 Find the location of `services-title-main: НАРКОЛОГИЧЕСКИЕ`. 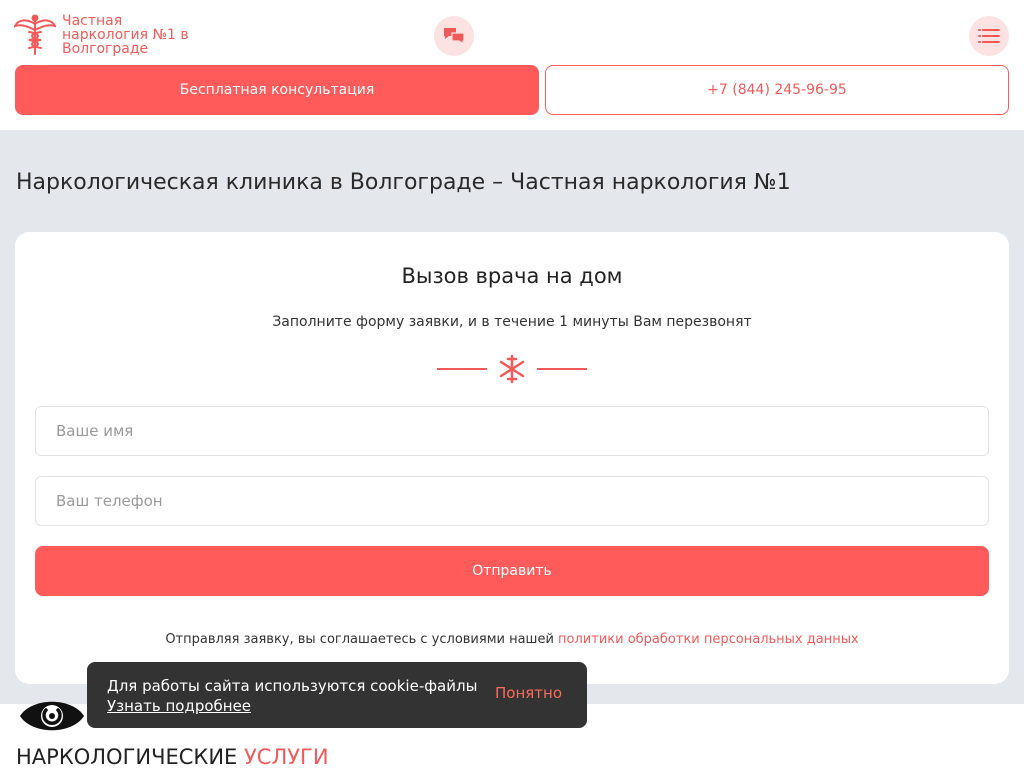

services-title-main: НАРКОЛОГИЧЕСКИЕ is located at coordinates (127, 756).